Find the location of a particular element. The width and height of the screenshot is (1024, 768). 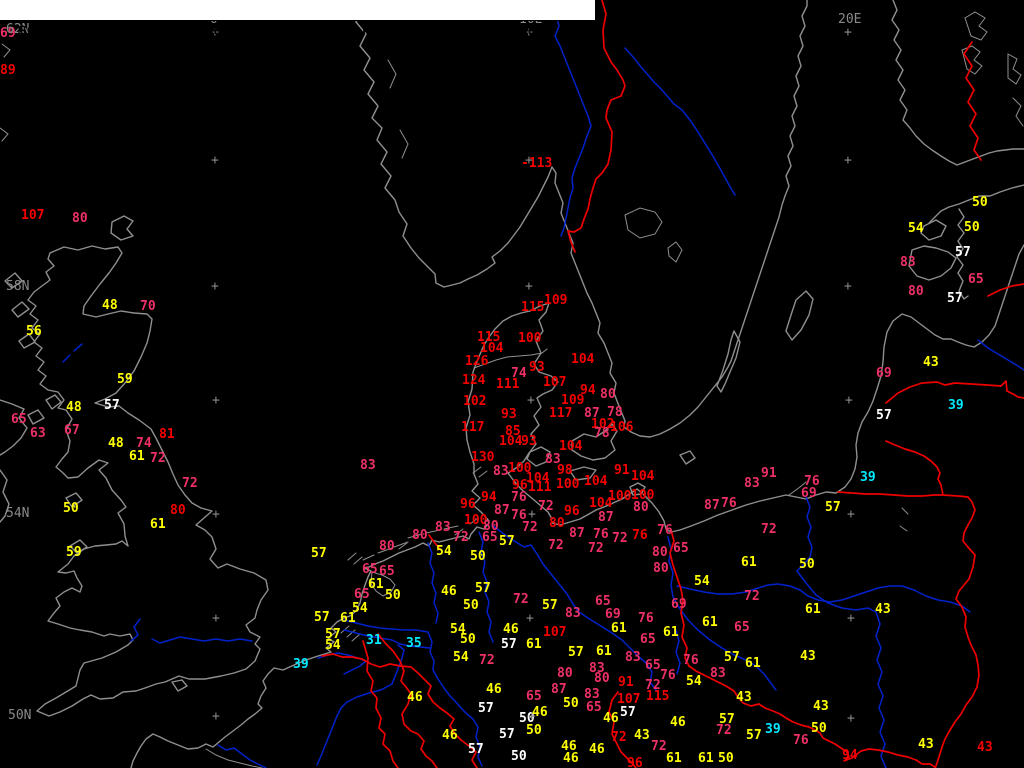

station-gust-value: 117 is located at coordinates (561, 413).